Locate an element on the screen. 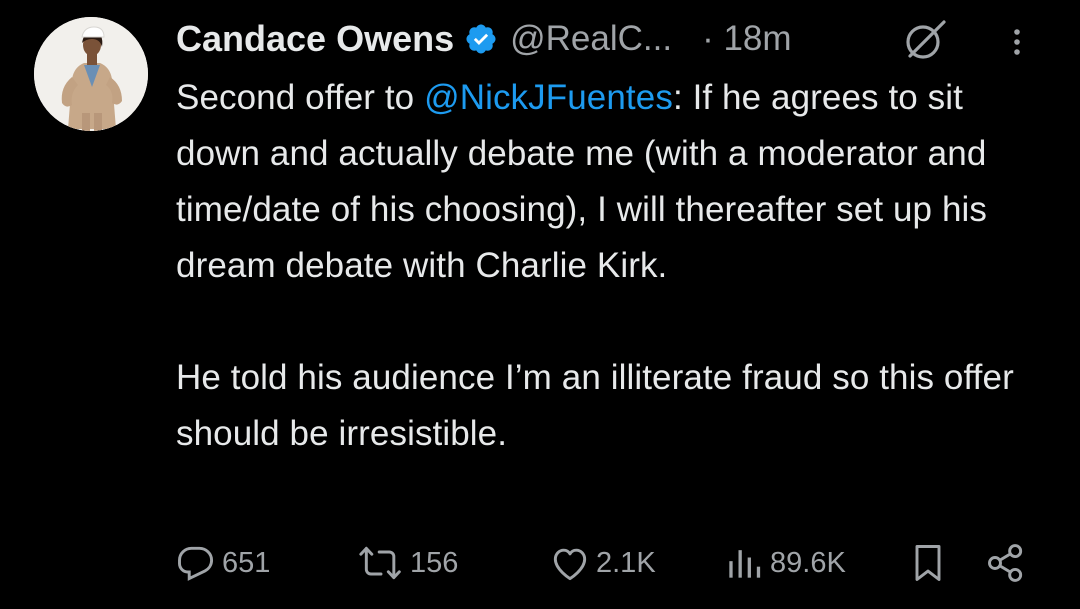 The image size is (1080, 609). bookmark-button is located at coordinates (930, 563).